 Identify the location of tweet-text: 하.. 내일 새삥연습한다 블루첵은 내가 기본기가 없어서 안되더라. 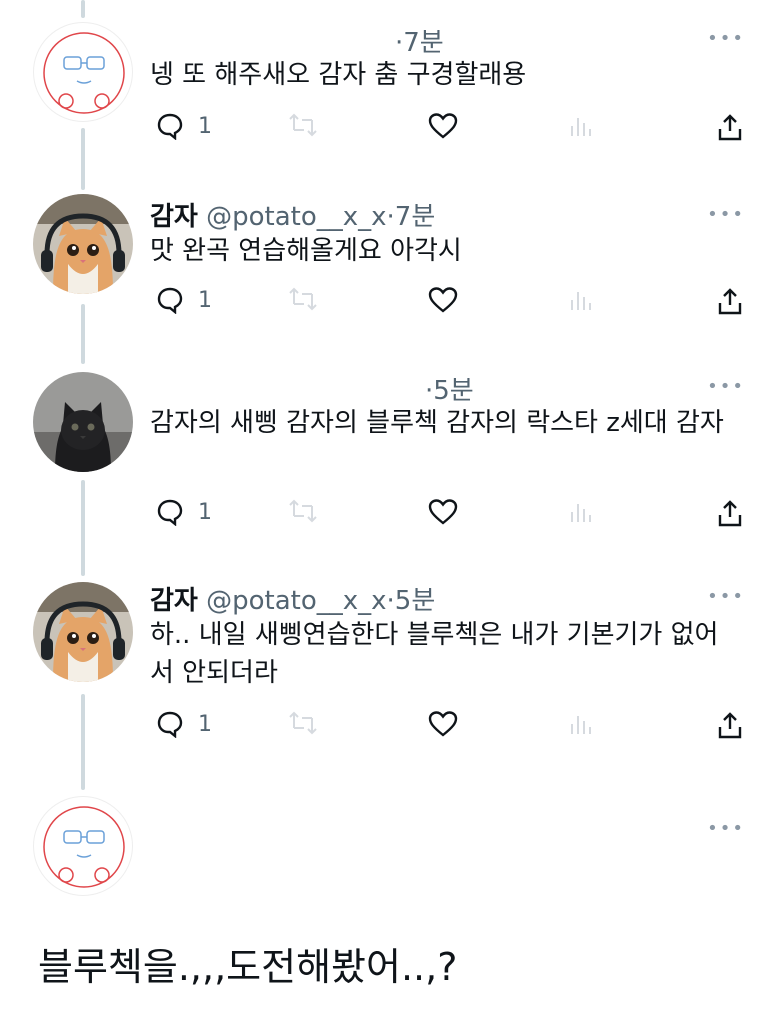
(434, 654).